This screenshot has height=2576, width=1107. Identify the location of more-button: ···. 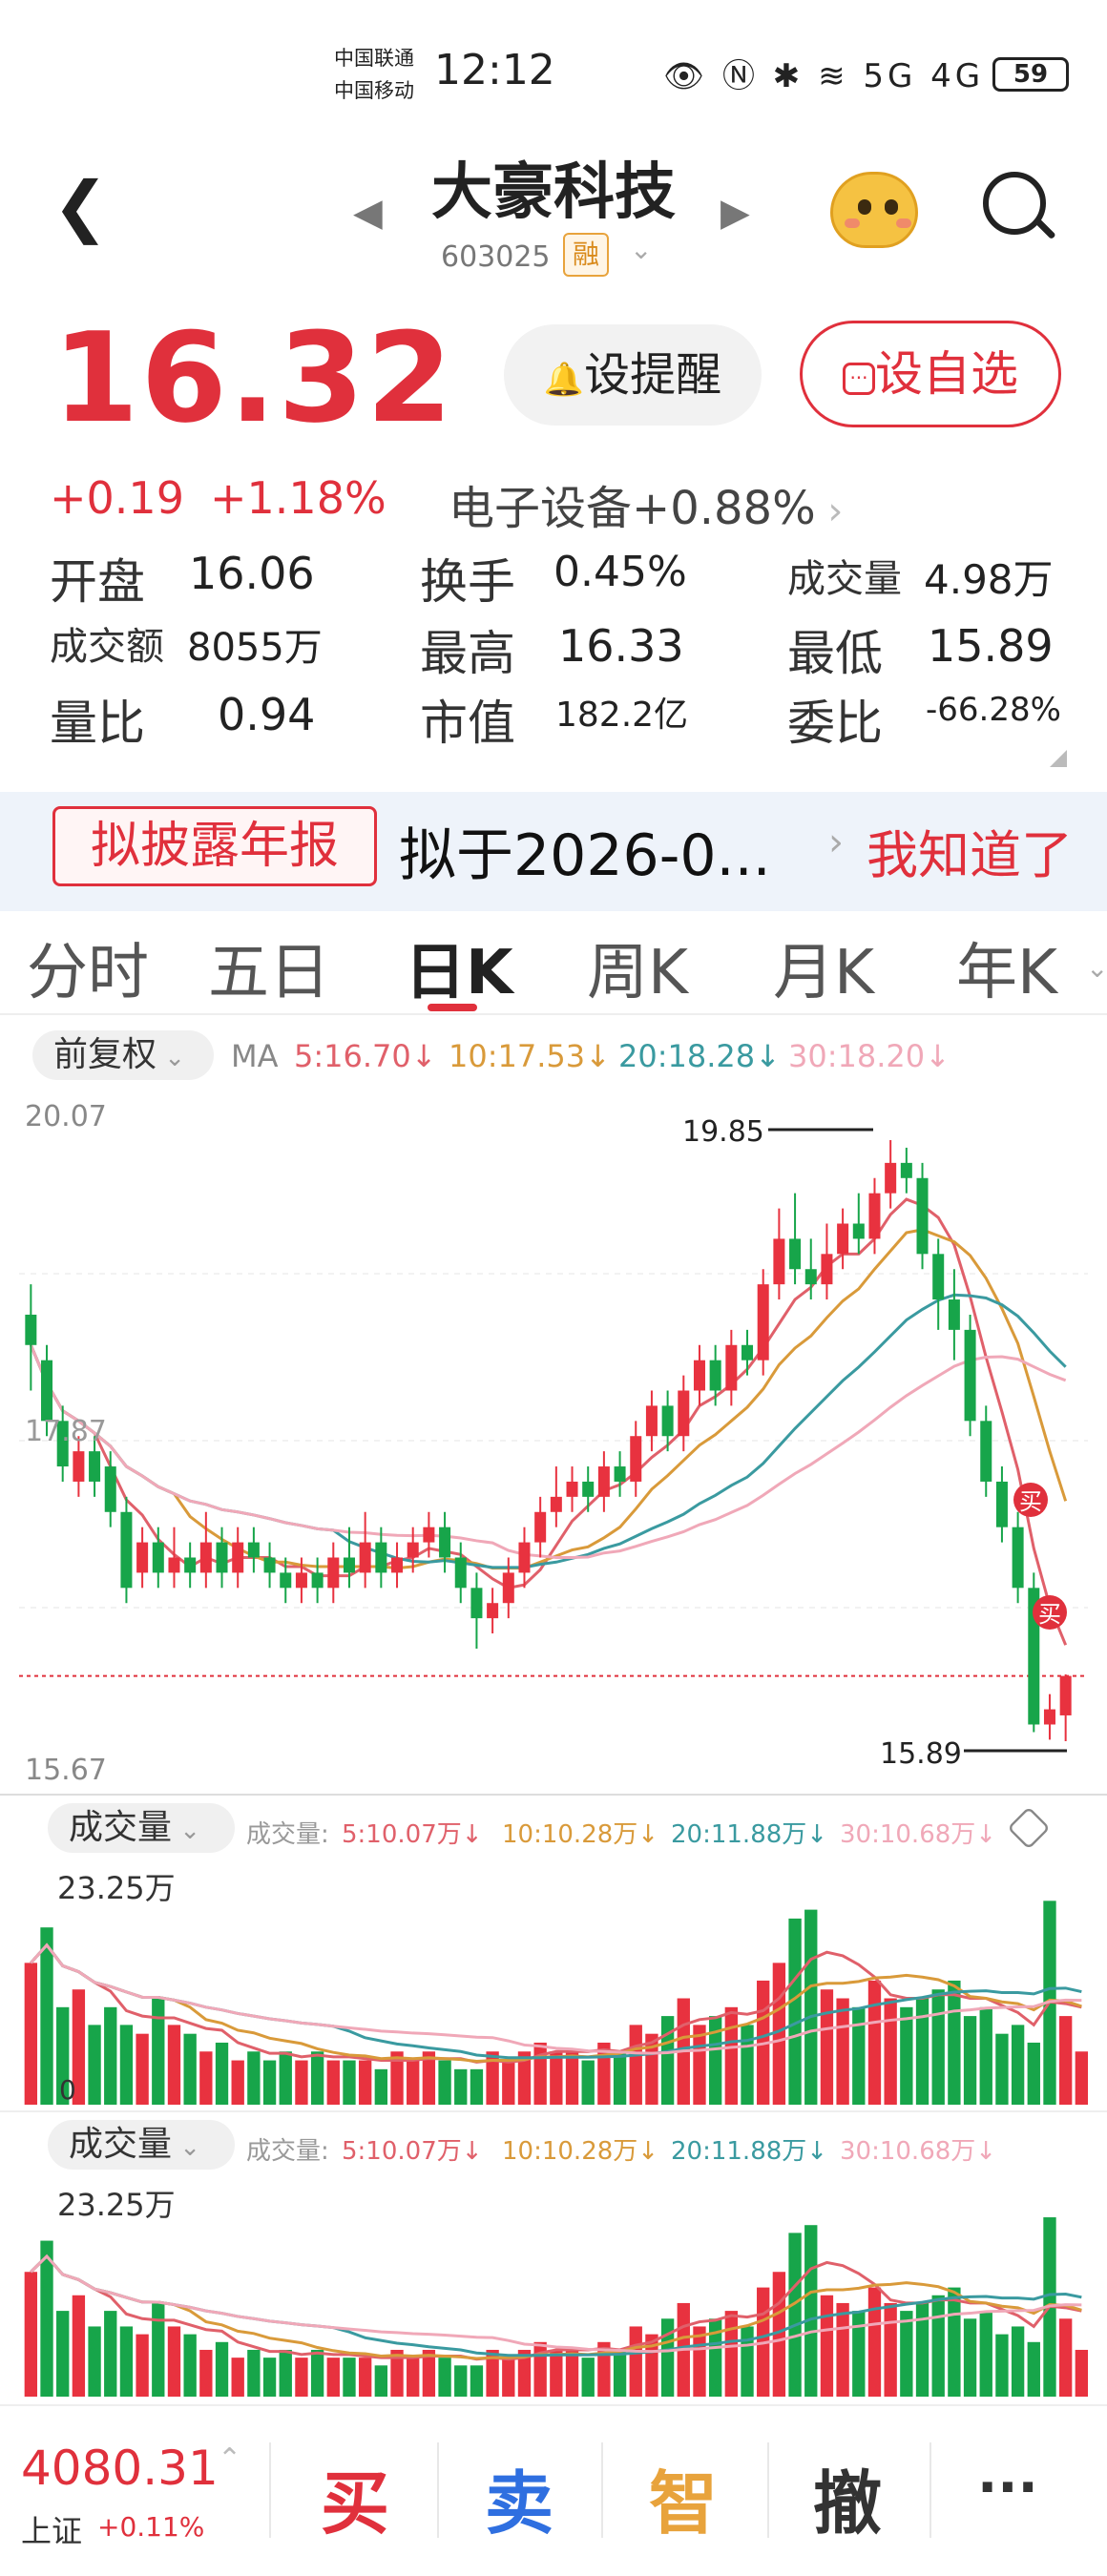
(1007, 2488).